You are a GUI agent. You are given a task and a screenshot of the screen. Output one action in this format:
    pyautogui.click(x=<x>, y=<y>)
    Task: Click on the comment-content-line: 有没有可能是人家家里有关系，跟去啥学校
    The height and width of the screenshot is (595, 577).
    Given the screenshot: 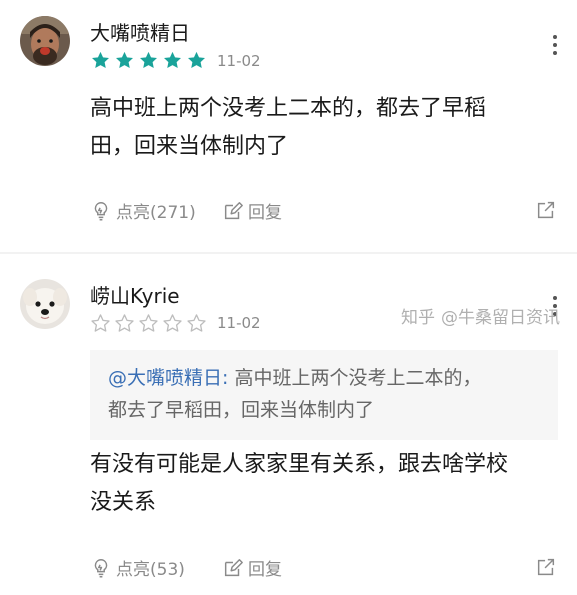 What is the action you would take?
    pyautogui.click(x=299, y=464)
    